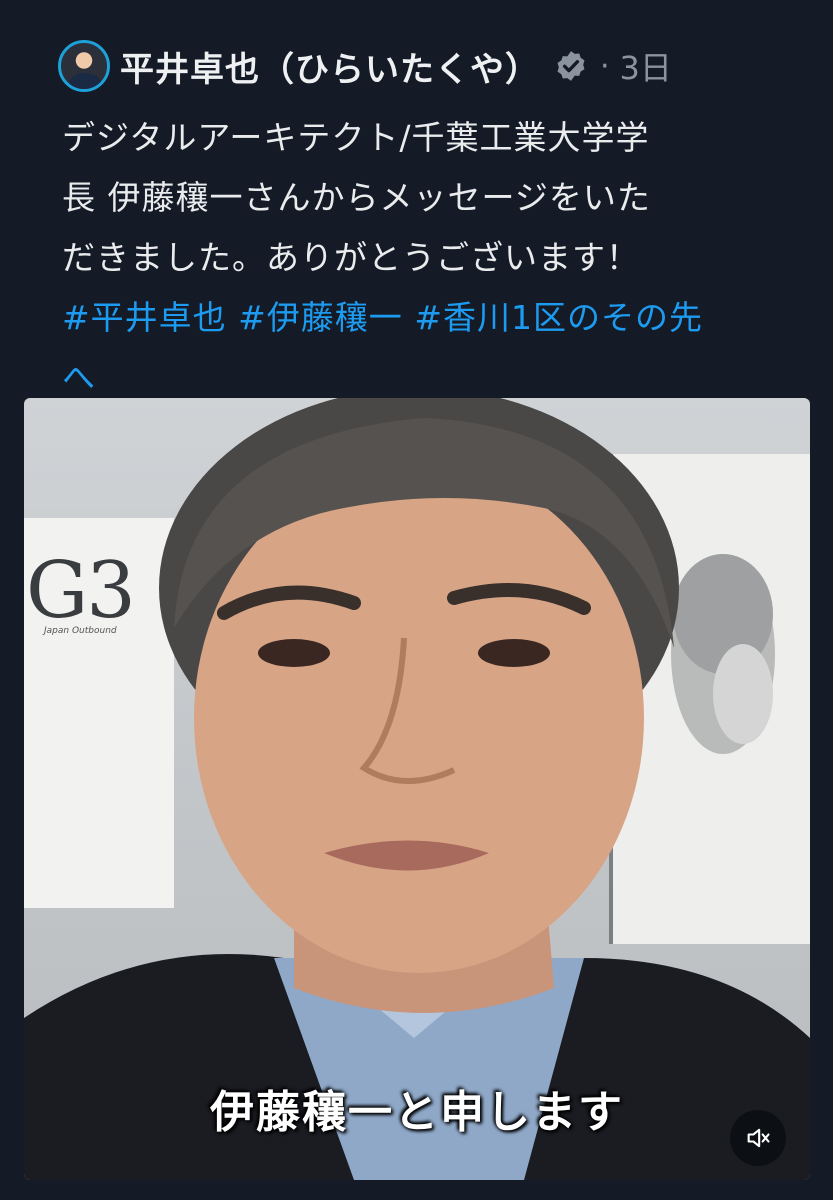  I want to click on hashtag-link: へ, so click(79, 377).